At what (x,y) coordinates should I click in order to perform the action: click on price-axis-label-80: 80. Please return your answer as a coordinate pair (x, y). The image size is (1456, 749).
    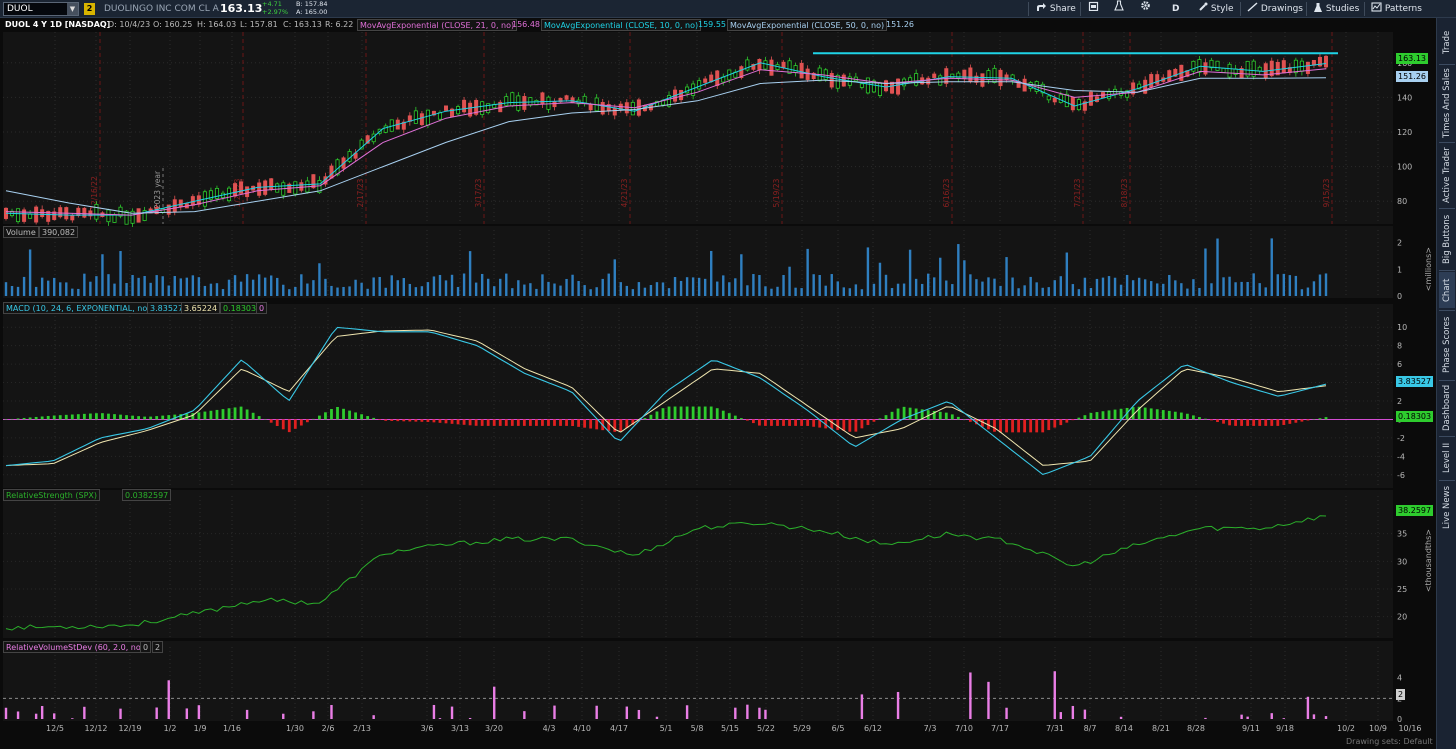
    Looking at the image, I should click on (1402, 201).